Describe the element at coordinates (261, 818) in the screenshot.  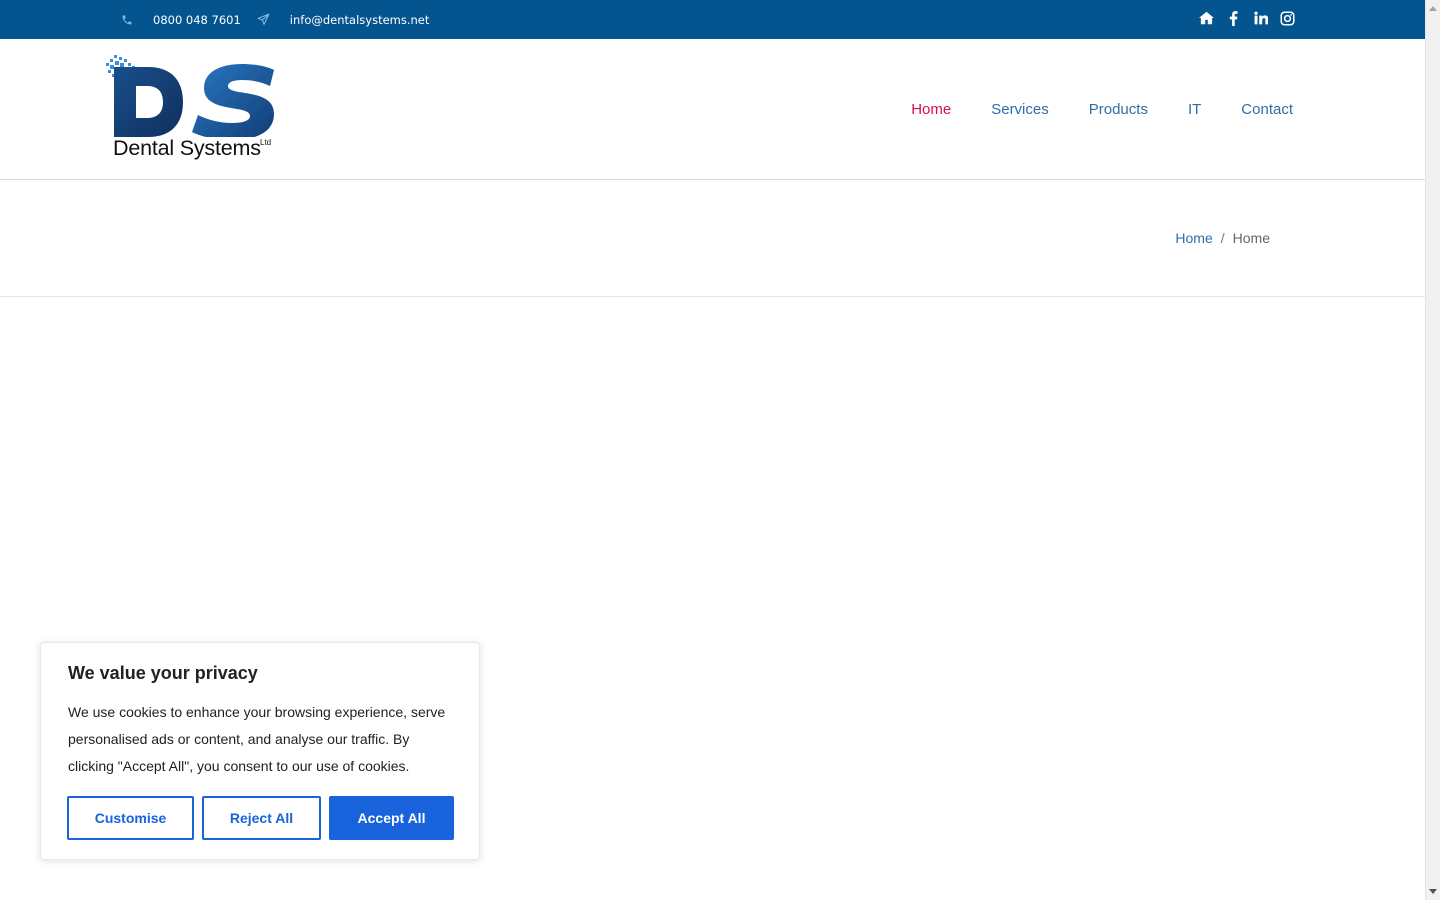
I see `reject-all-button: Reject All` at that location.